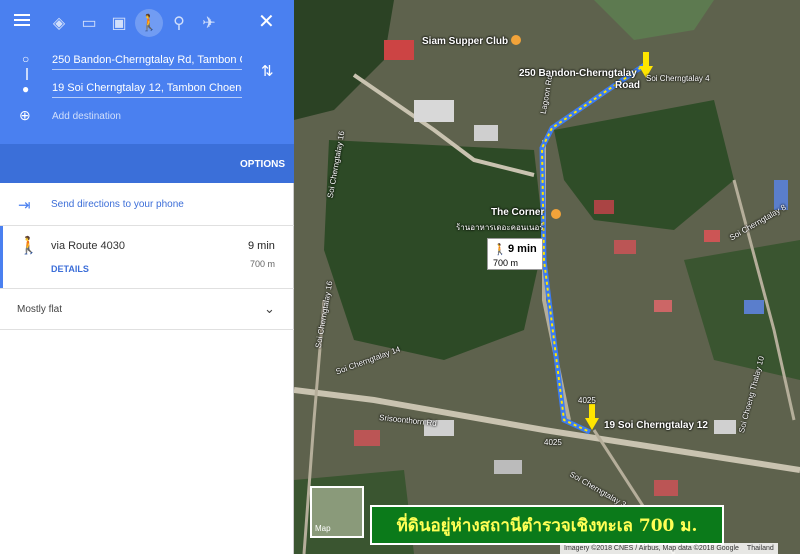 This screenshot has width=800, height=554. I want to click on origin-label-road: Road, so click(627, 85).